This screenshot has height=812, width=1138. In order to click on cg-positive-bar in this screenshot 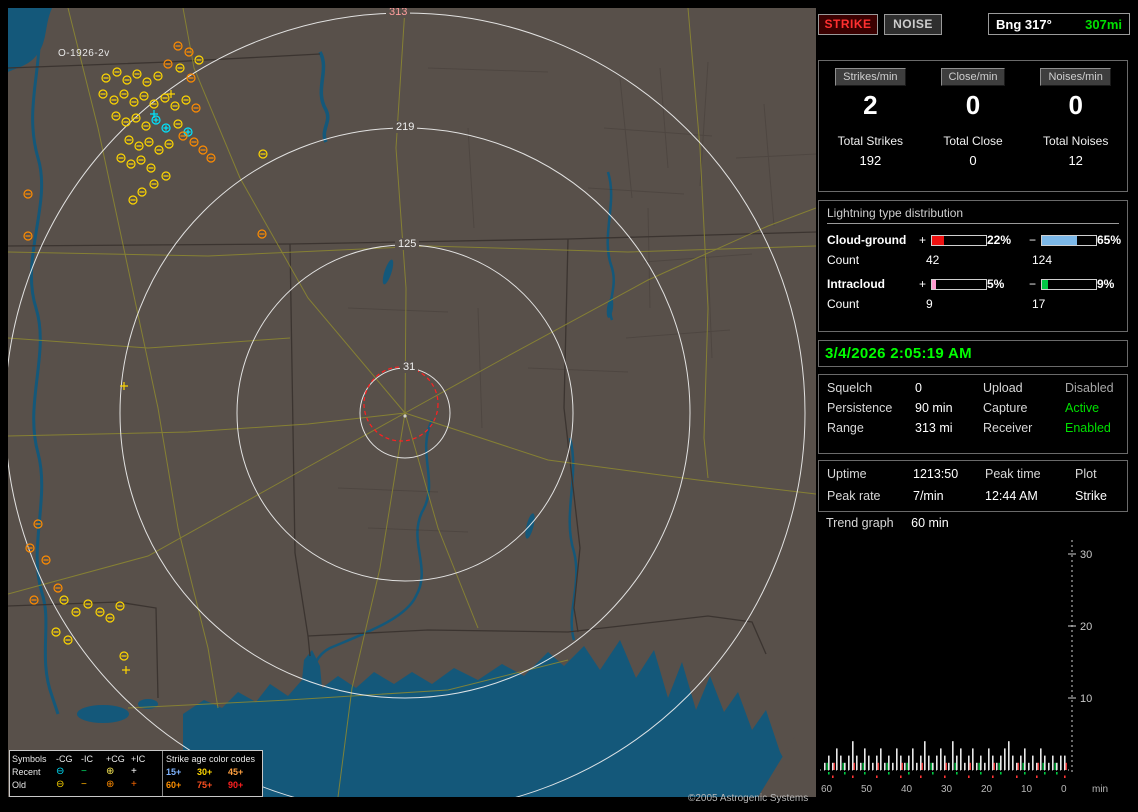, I will do `click(959, 240)`.